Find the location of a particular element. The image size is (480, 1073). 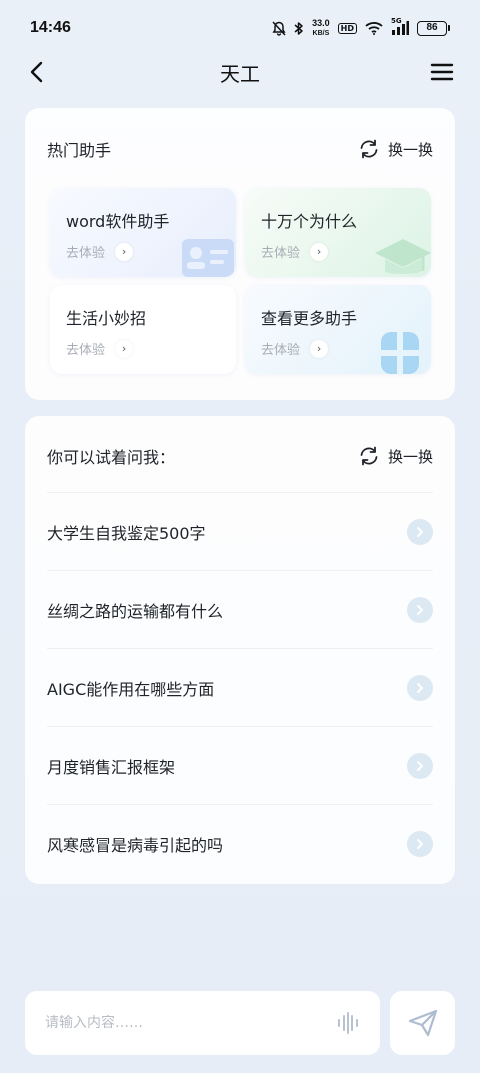

send-icon is located at coordinates (422, 1023).